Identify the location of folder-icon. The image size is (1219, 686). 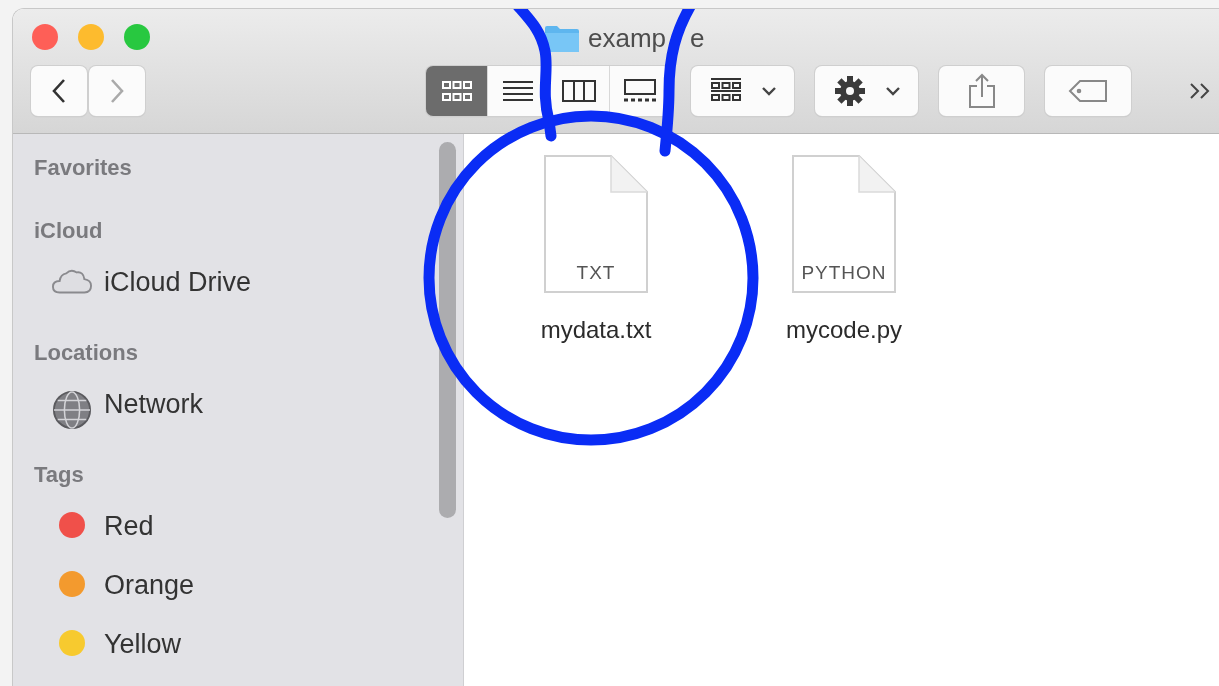
(562, 38).